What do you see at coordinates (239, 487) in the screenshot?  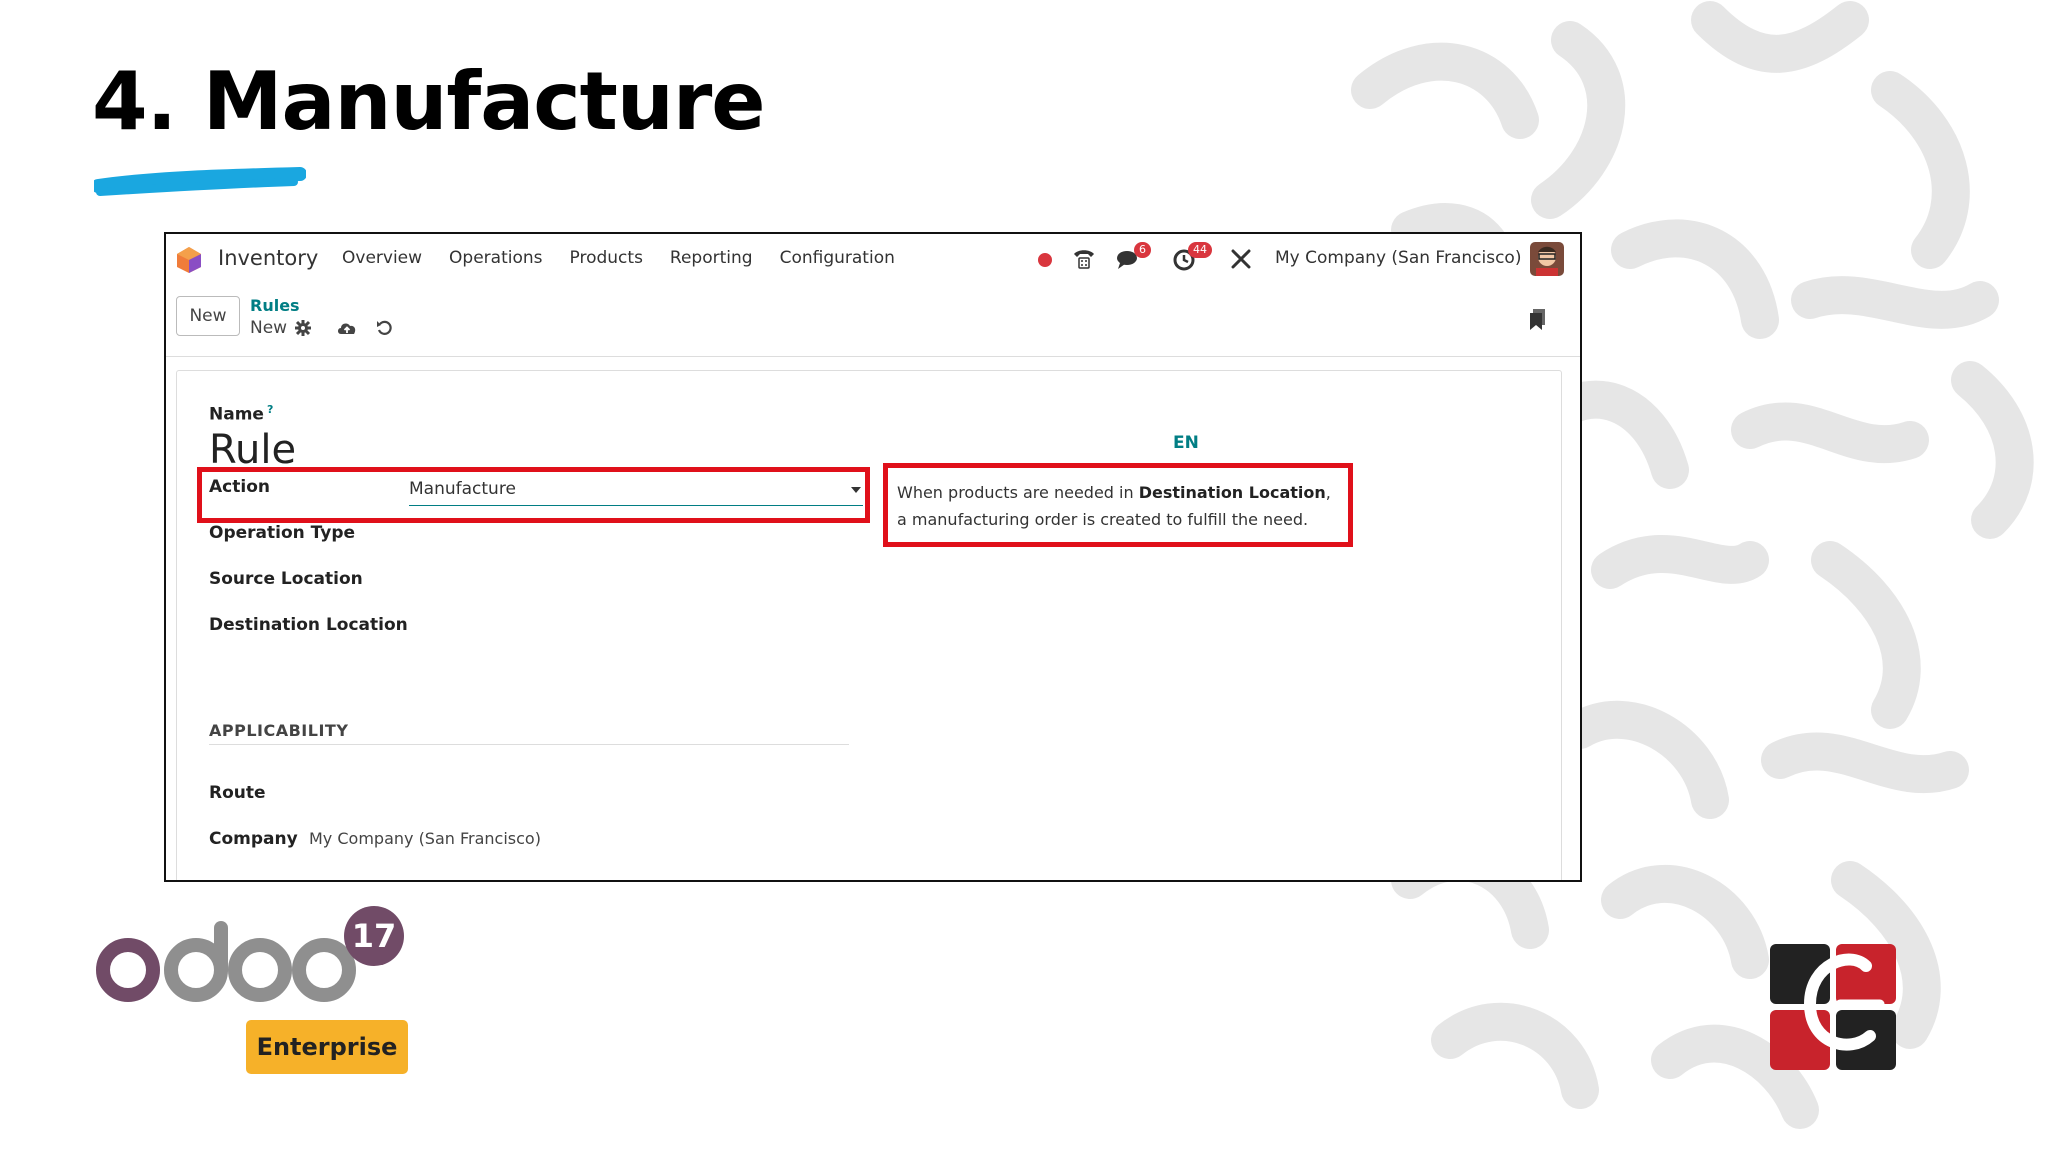 I see `action-label: Action` at bounding box center [239, 487].